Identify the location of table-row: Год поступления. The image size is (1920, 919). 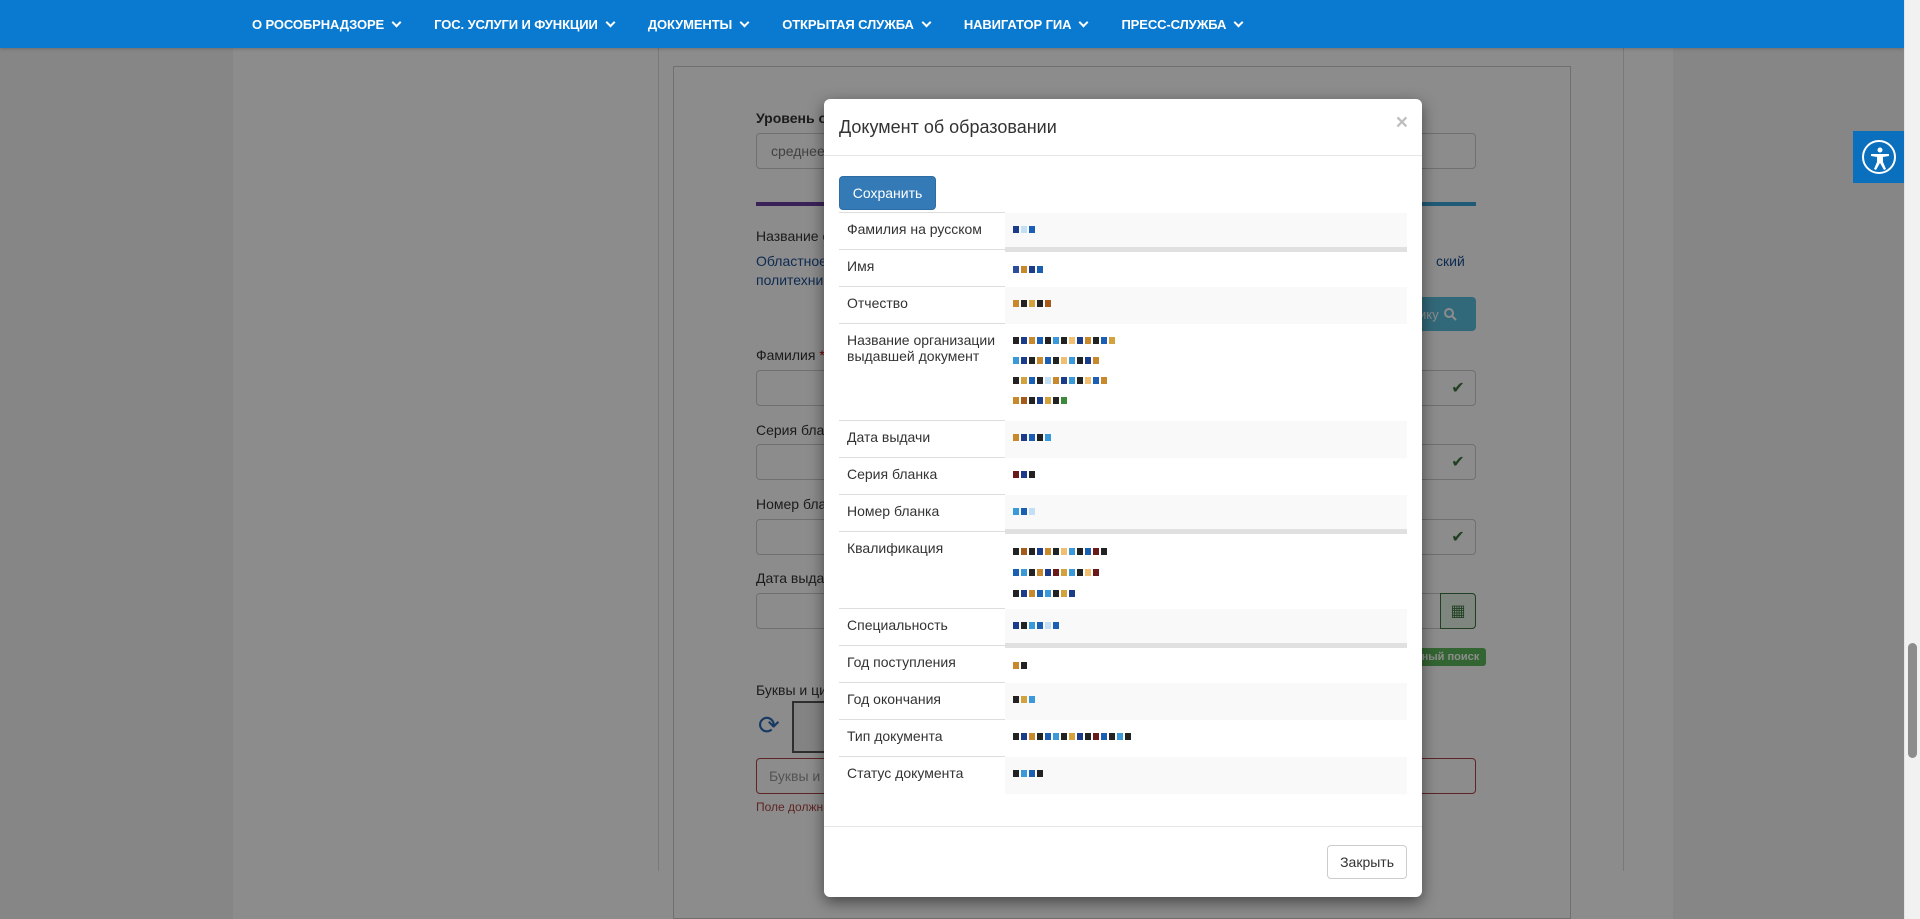
(1123, 664).